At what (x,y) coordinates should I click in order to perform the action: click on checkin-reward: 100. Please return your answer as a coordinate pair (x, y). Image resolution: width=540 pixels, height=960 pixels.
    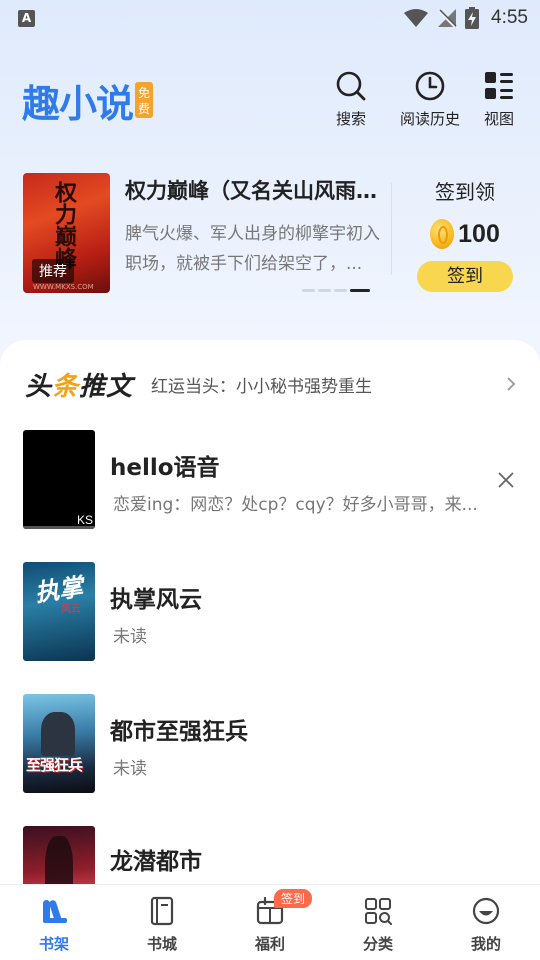
    Looking at the image, I should click on (465, 234).